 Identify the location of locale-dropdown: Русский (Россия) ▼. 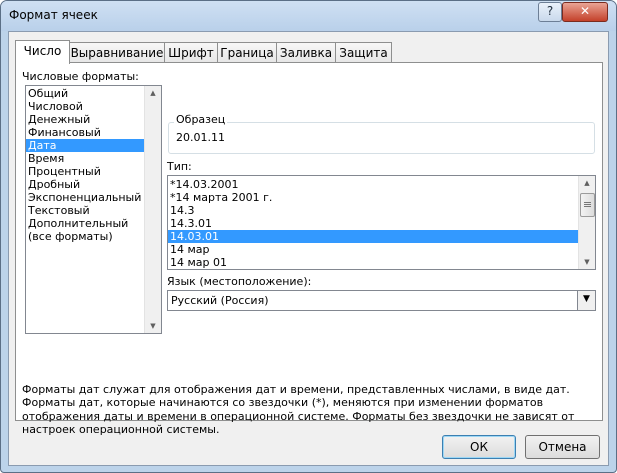
(381, 300).